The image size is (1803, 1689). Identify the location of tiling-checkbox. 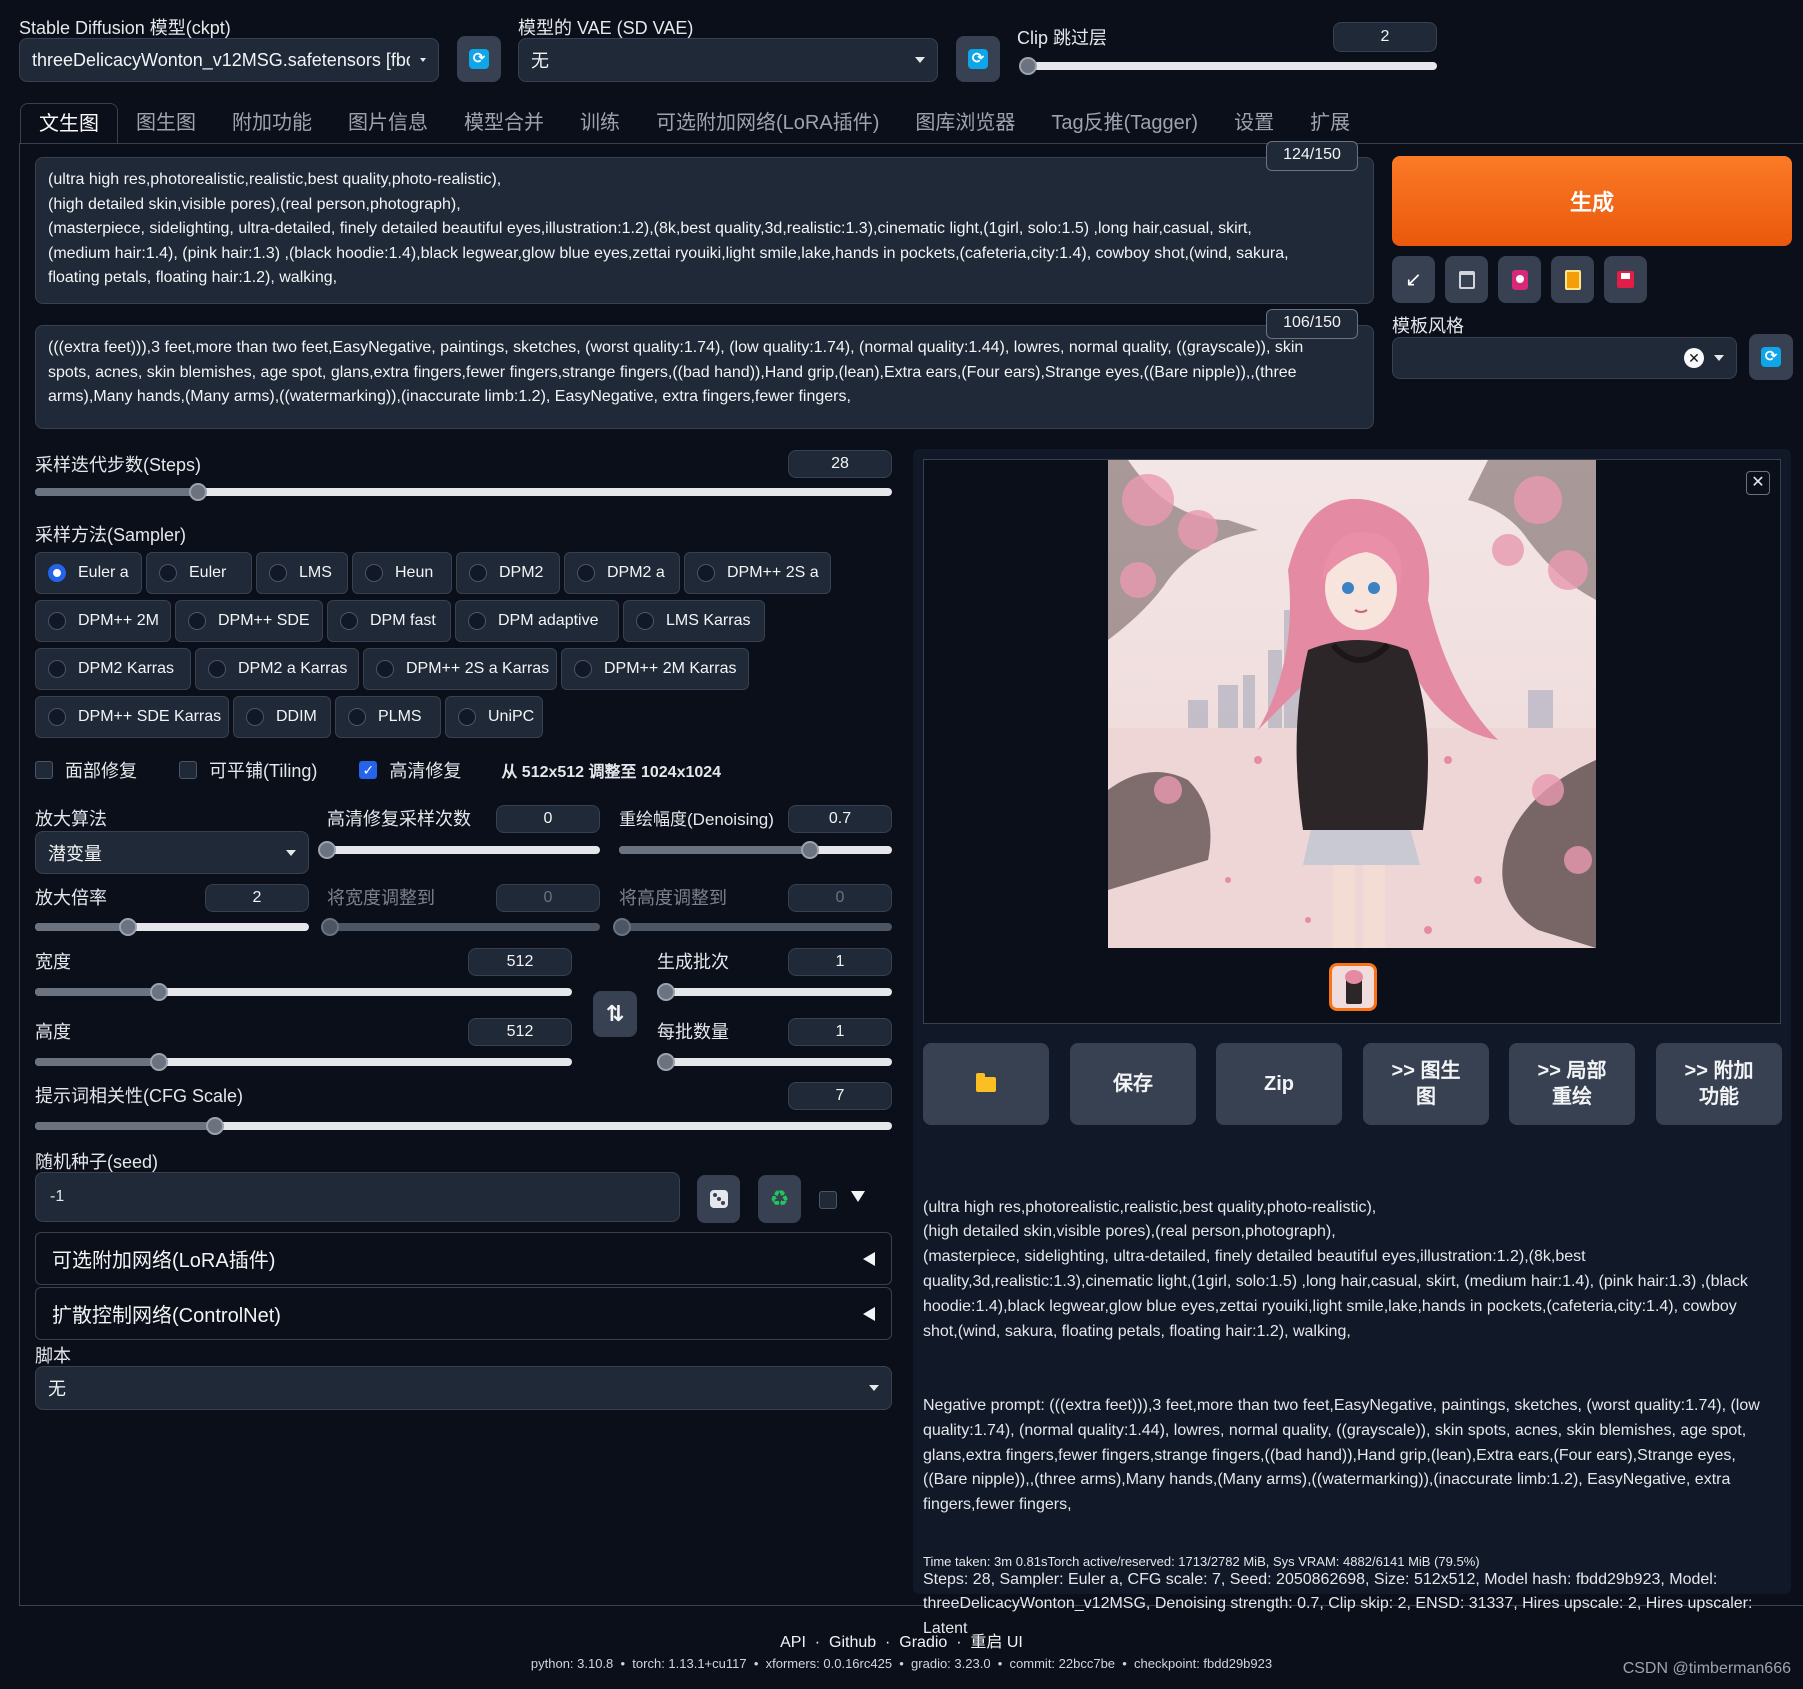
(188, 770).